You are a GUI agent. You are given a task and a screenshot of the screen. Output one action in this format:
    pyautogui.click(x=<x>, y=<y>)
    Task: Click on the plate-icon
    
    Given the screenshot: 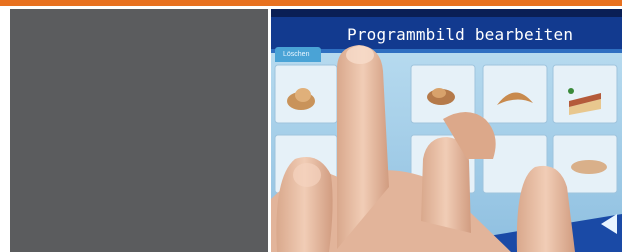 What is the action you would take?
    pyautogui.click(x=589, y=167)
    